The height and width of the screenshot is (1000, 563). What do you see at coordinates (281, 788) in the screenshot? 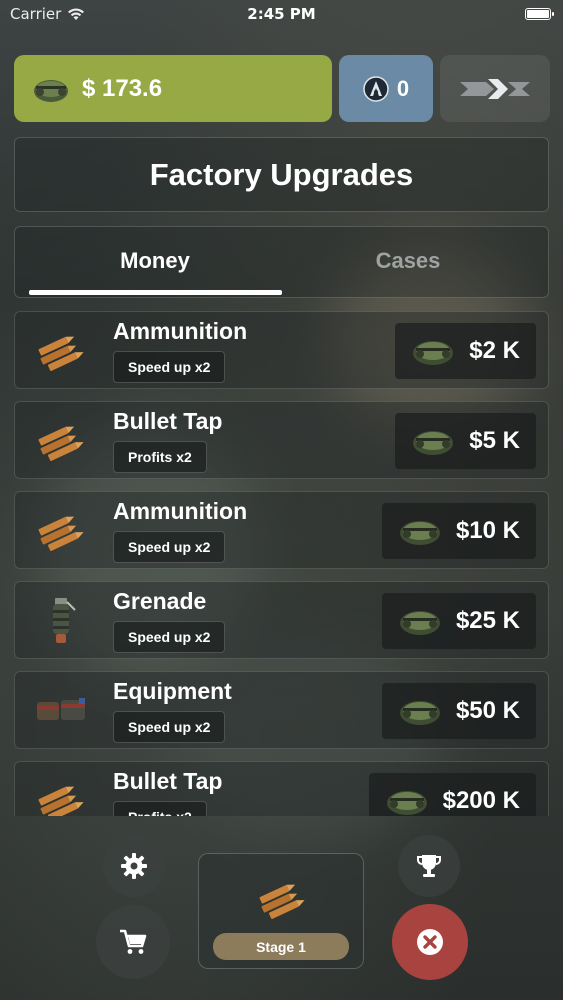
I see `upgrade-row: Bullet Tap Profits x2 $200 K` at bounding box center [281, 788].